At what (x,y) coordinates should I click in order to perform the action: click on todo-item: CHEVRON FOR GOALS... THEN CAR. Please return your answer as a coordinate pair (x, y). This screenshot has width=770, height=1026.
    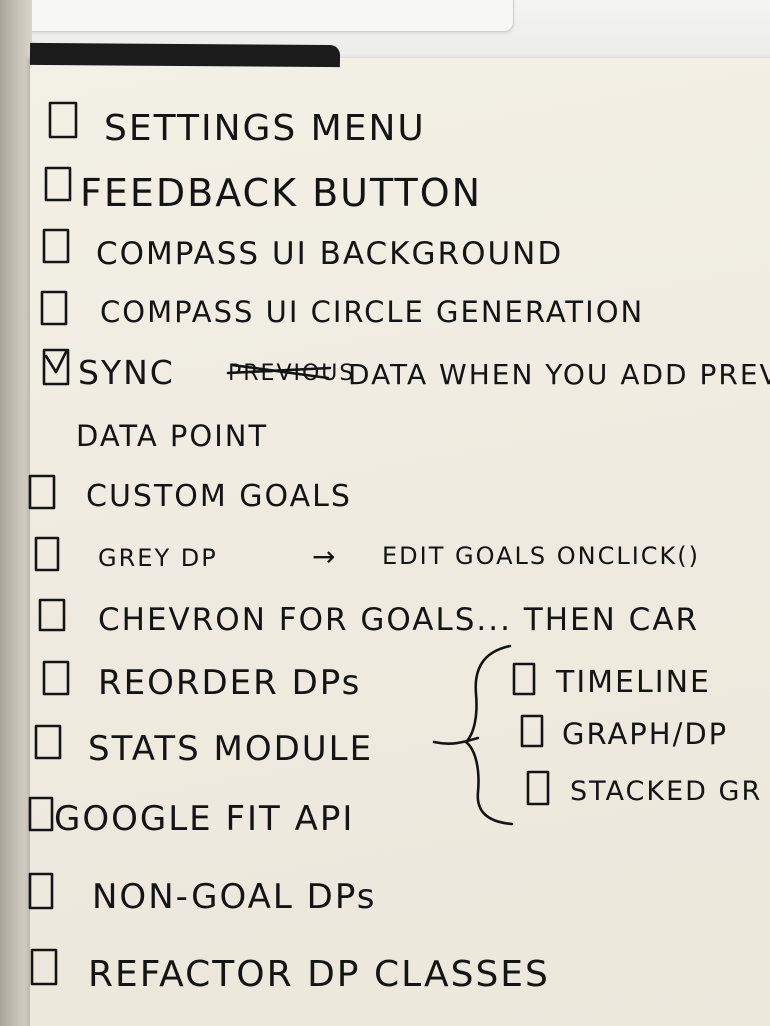
    Looking at the image, I should click on (368, 618).